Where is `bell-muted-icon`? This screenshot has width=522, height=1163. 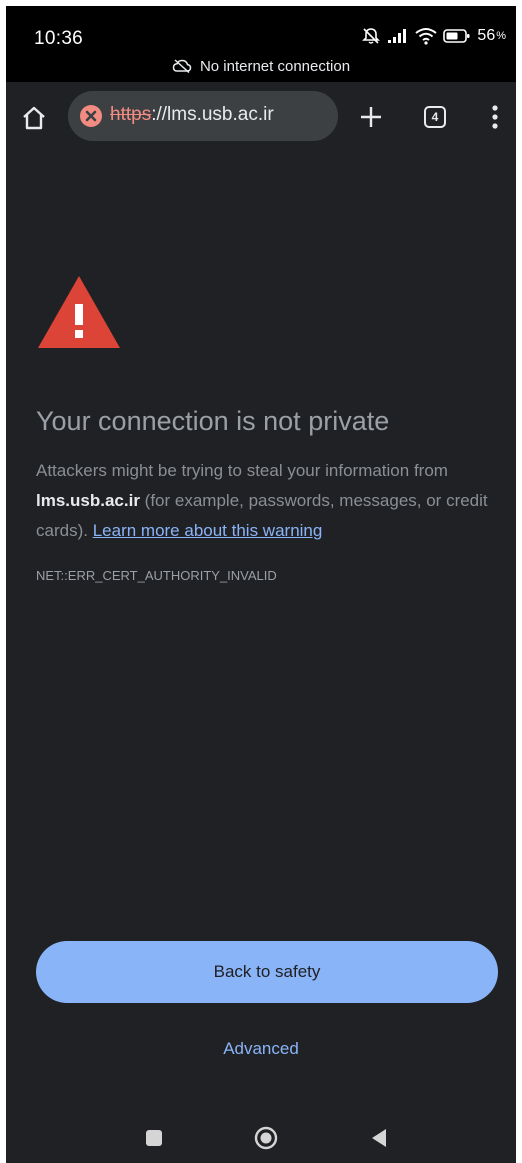
bell-muted-icon is located at coordinates (371, 36).